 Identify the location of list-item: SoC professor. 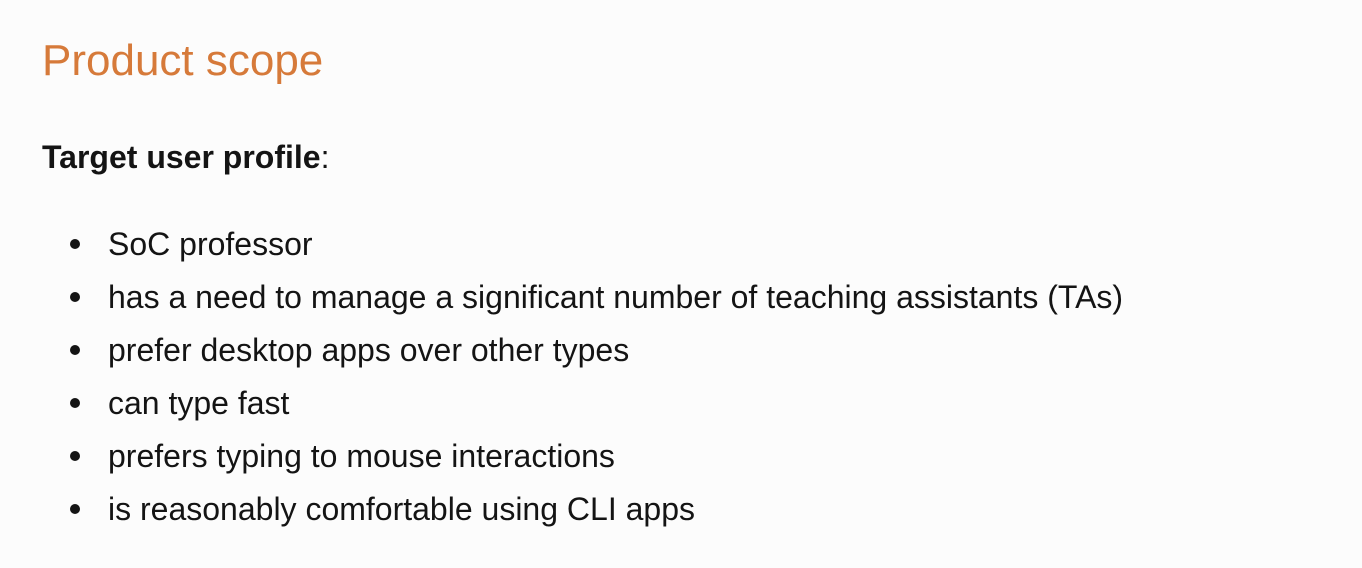
(582, 250).